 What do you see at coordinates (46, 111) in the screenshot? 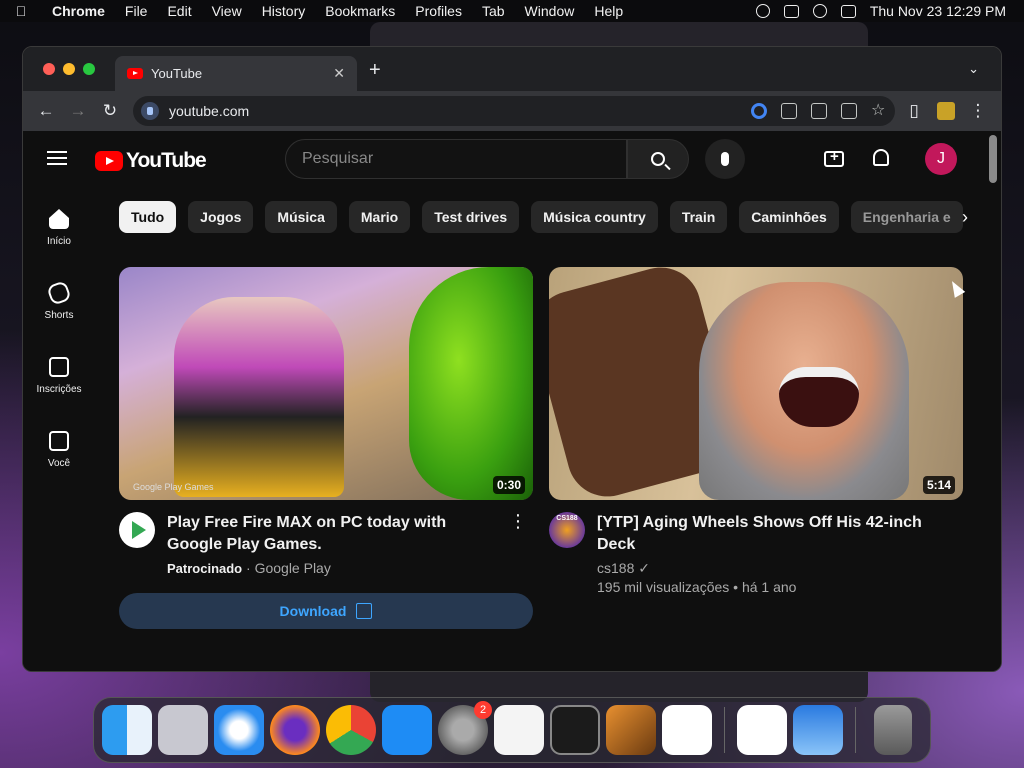
I see `back-button: ←` at bounding box center [46, 111].